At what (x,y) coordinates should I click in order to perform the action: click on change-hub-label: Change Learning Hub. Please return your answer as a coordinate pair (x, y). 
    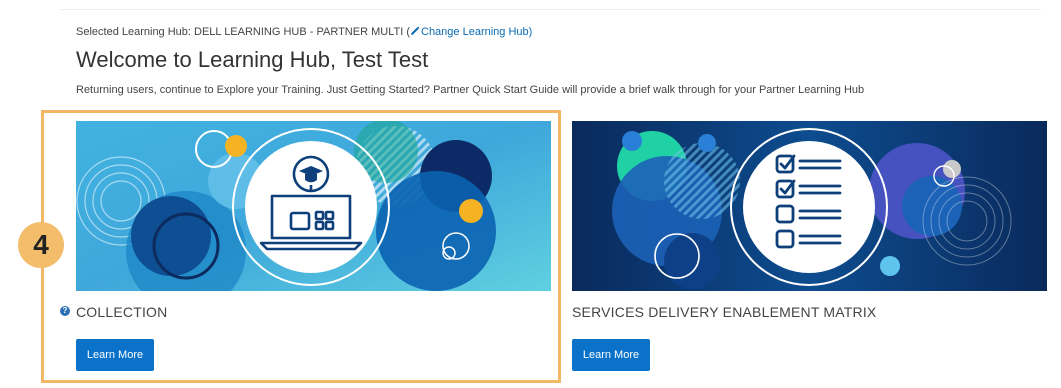
    Looking at the image, I should click on (475, 32).